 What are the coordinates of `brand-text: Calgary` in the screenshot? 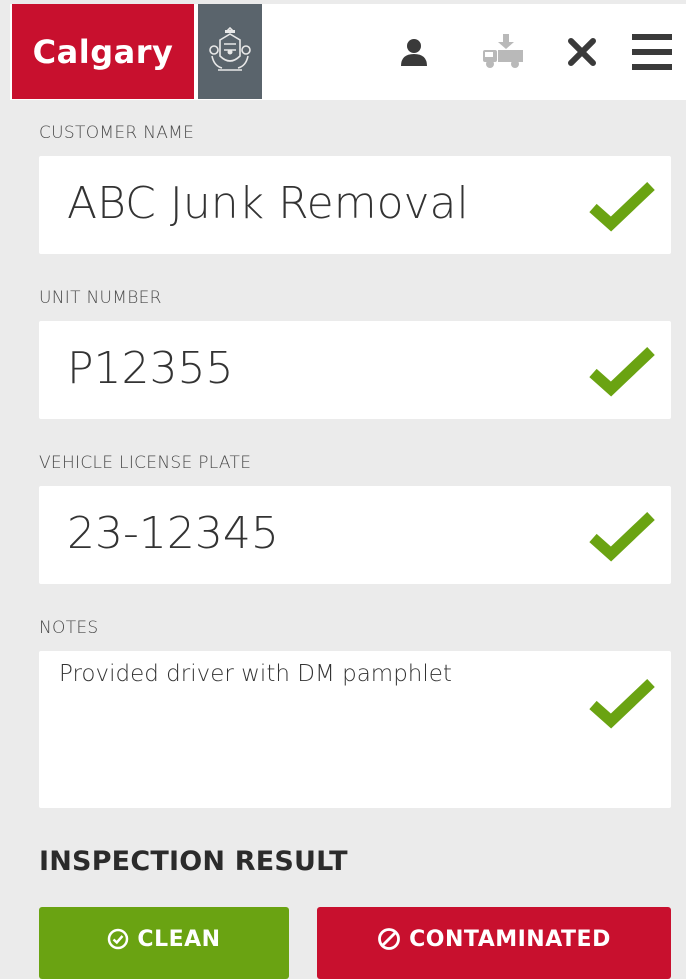 It's located at (103, 51).